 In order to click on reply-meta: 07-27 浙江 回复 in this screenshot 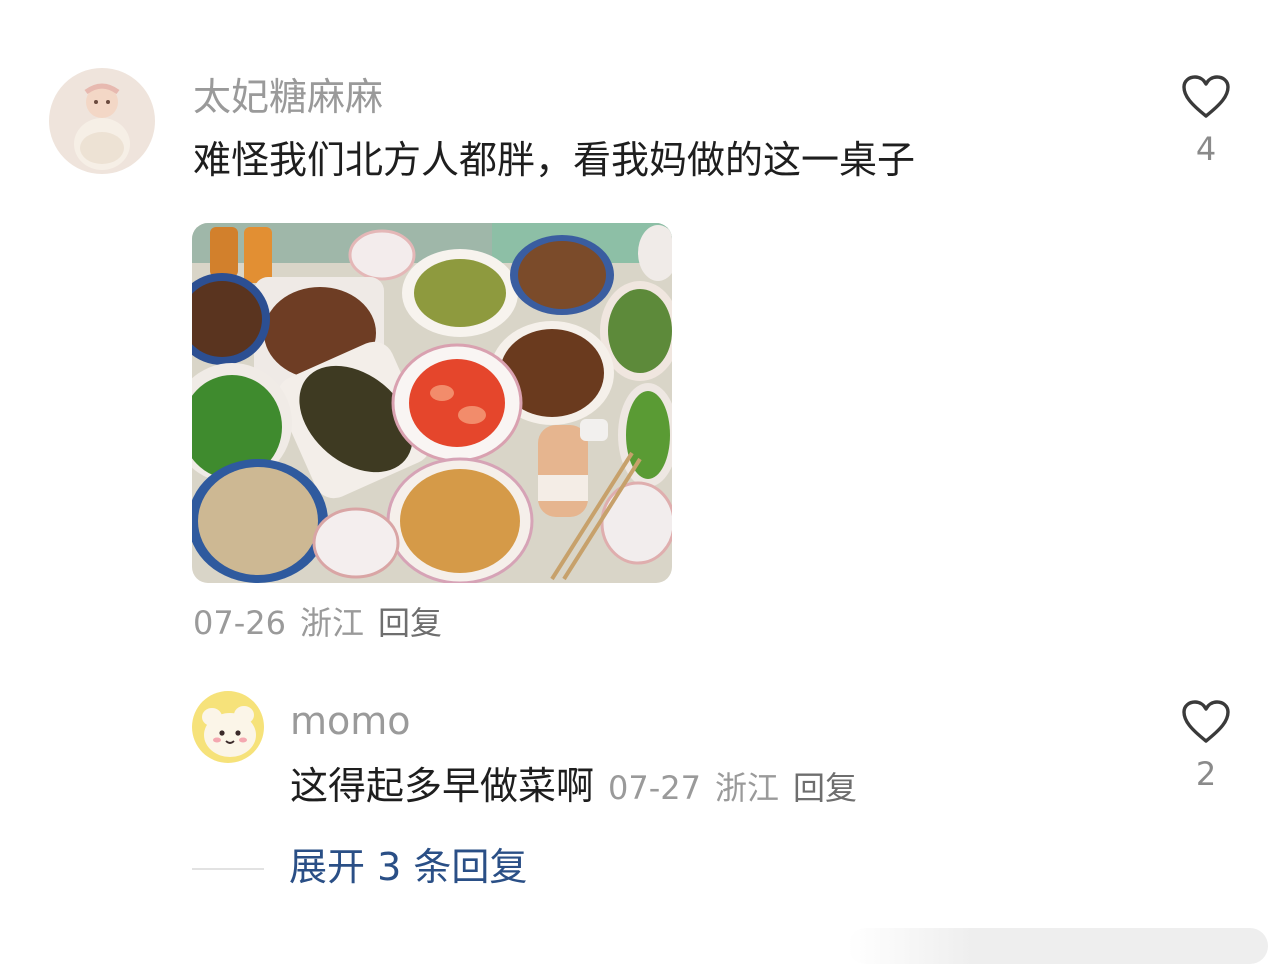, I will do `click(739, 788)`.